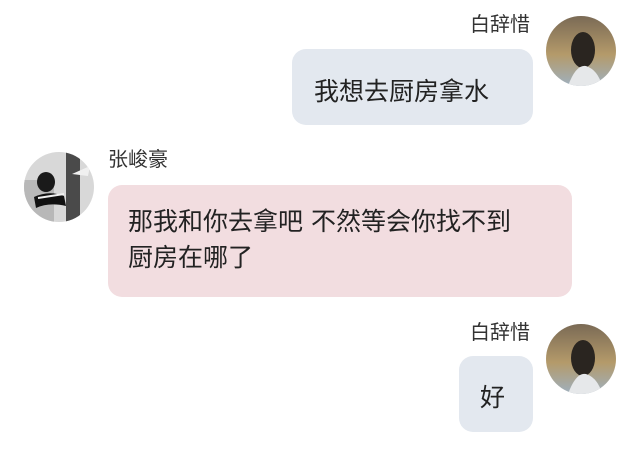 The height and width of the screenshot is (460, 640). I want to click on message-text: 我想去厨房拿水, so click(402, 91).